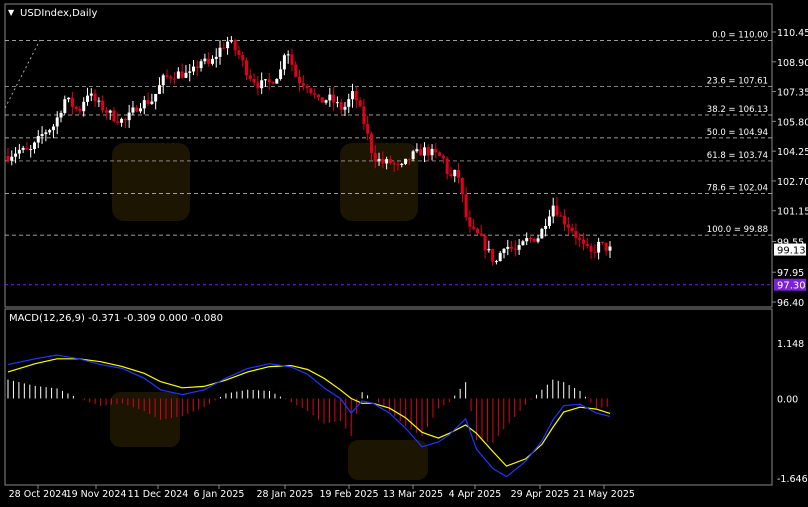 This screenshot has height=507, width=808. Describe the element at coordinates (116, 318) in the screenshot. I see `macd-title: MACD(12,26,9) -0.371 -0.309 0.000 -0.080` at that location.